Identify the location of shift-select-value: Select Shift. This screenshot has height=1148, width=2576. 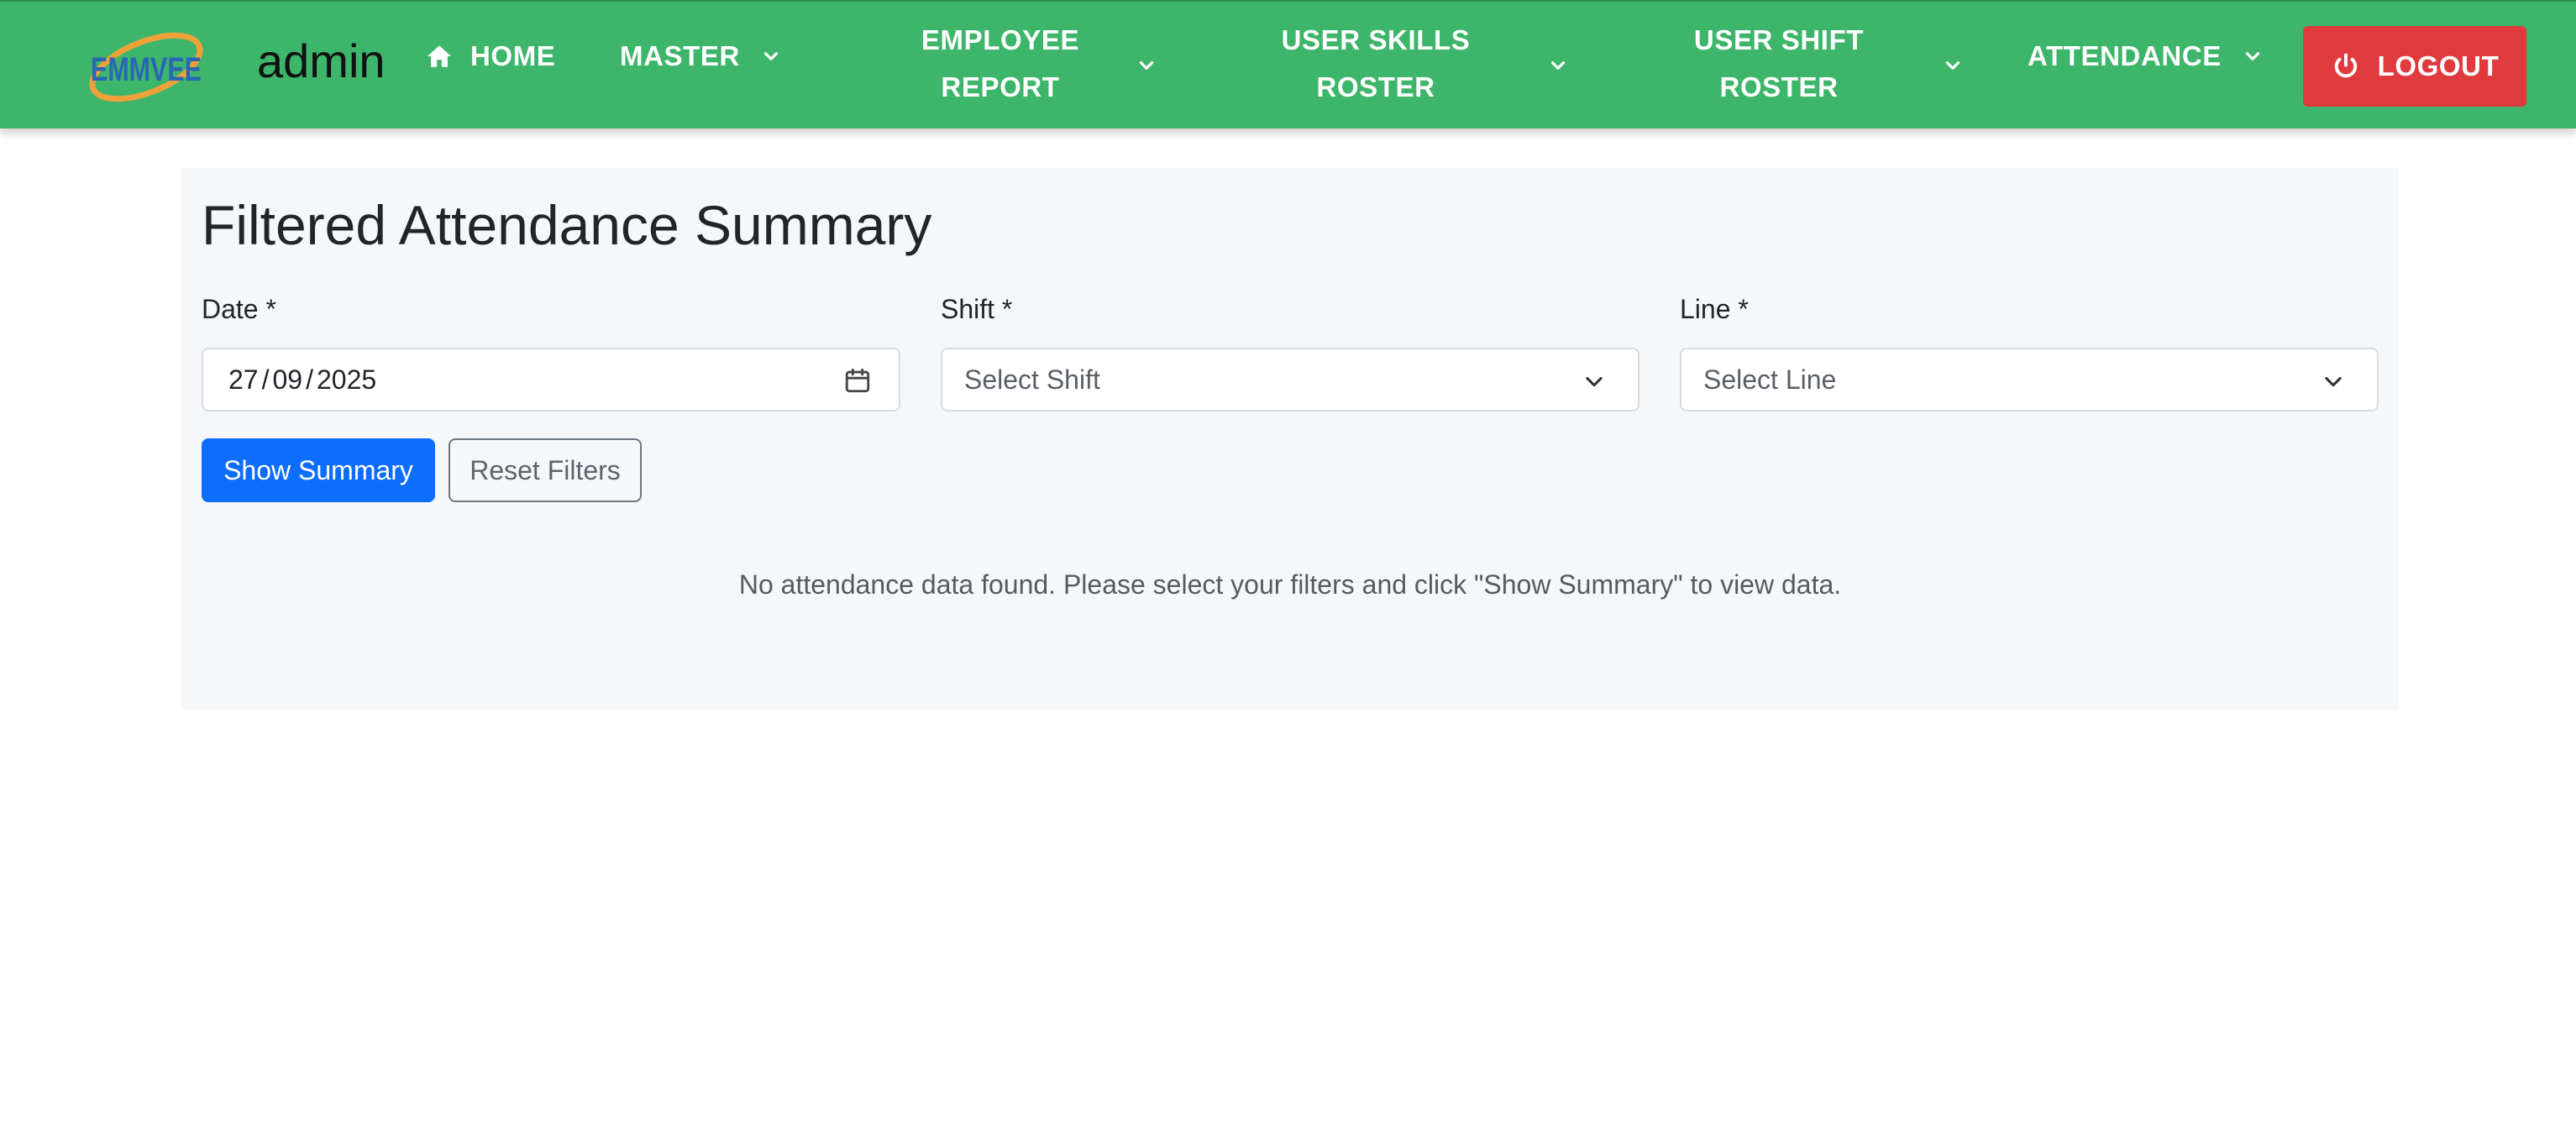
(1032, 379).